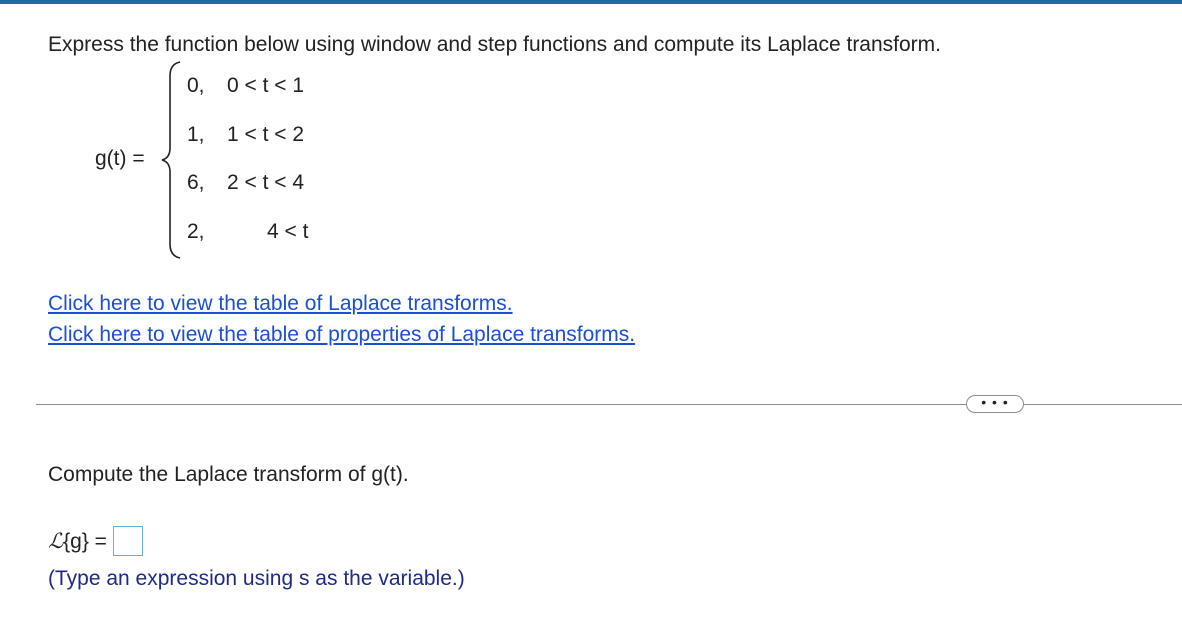 This screenshot has height=628, width=1182. I want to click on case-value: 6,, so click(196, 182).